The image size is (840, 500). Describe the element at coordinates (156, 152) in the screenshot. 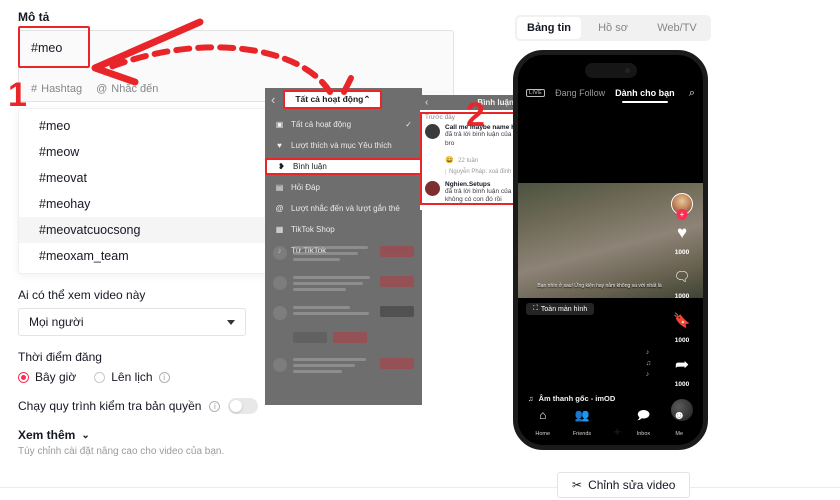

I see `list-item: #meow` at that location.